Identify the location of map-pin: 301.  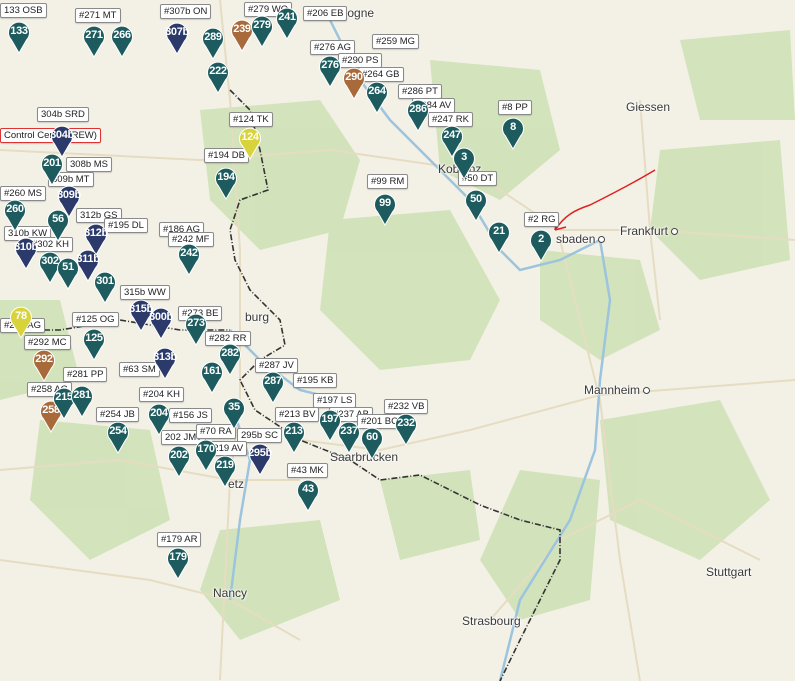
(105, 287).